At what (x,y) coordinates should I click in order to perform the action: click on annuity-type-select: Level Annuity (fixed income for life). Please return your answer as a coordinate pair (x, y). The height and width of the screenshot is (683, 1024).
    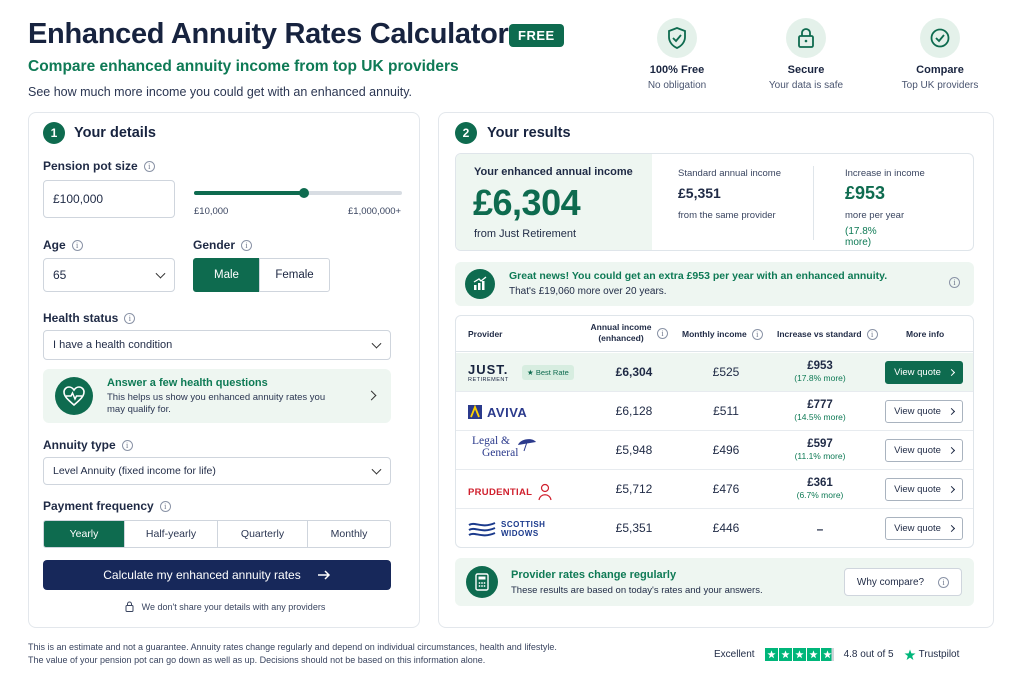
    Looking at the image, I should click on (217, 471).